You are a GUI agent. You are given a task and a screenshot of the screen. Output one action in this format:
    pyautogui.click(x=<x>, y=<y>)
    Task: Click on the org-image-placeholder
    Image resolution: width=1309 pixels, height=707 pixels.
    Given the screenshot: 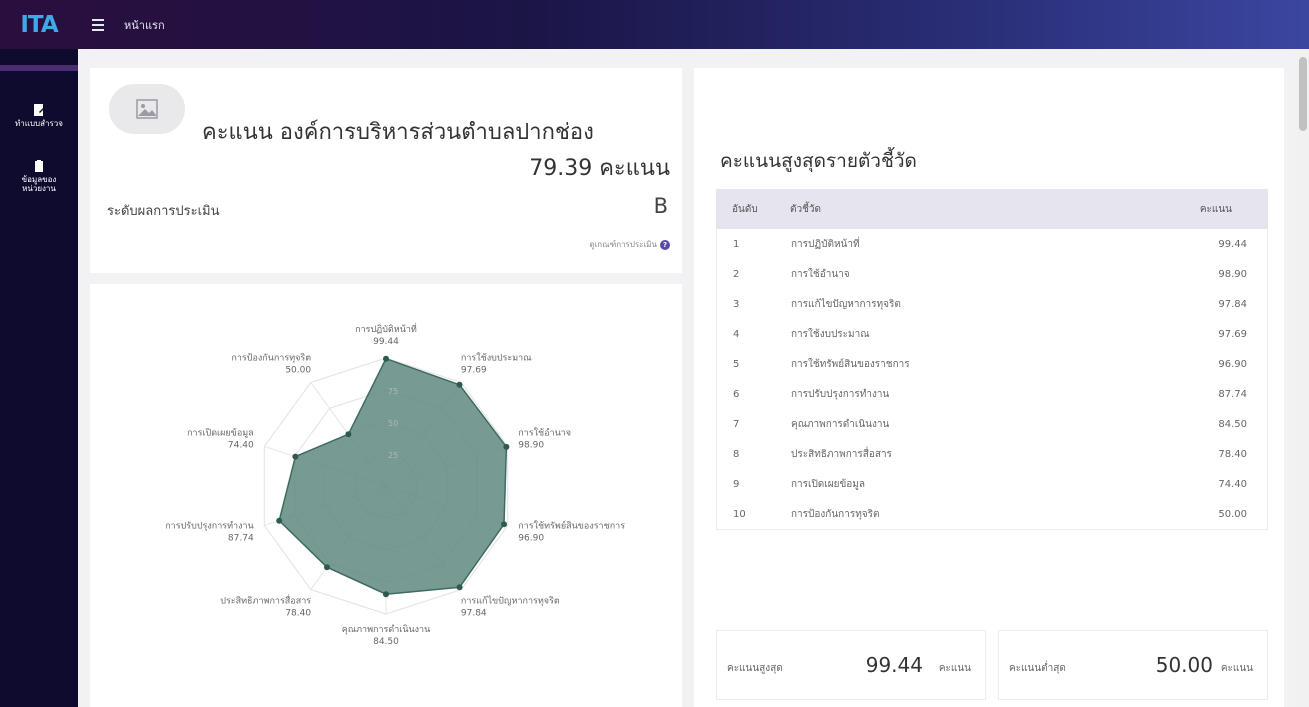 What is the action you would take?
    pyautogui.click(x=147, y=109)
    